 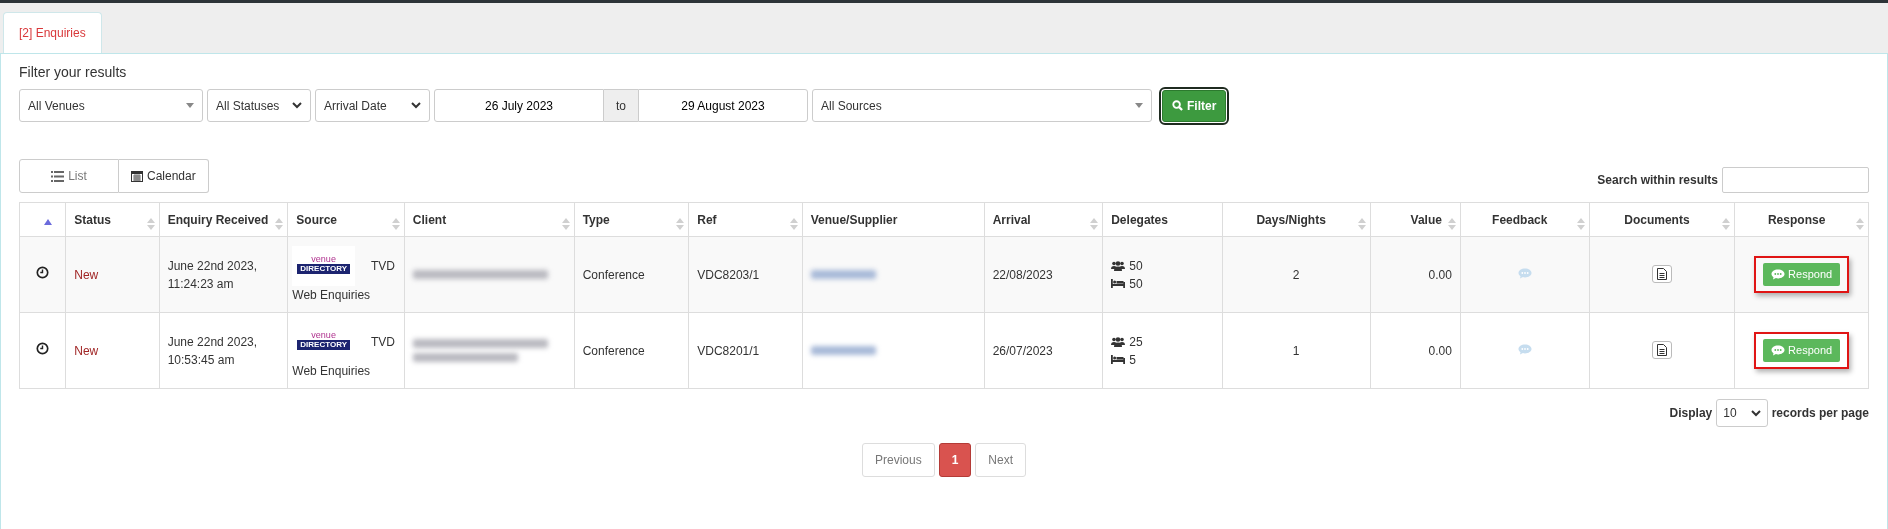 I want to click on tab: [2] Enquiries, so click(x=52, y=32).